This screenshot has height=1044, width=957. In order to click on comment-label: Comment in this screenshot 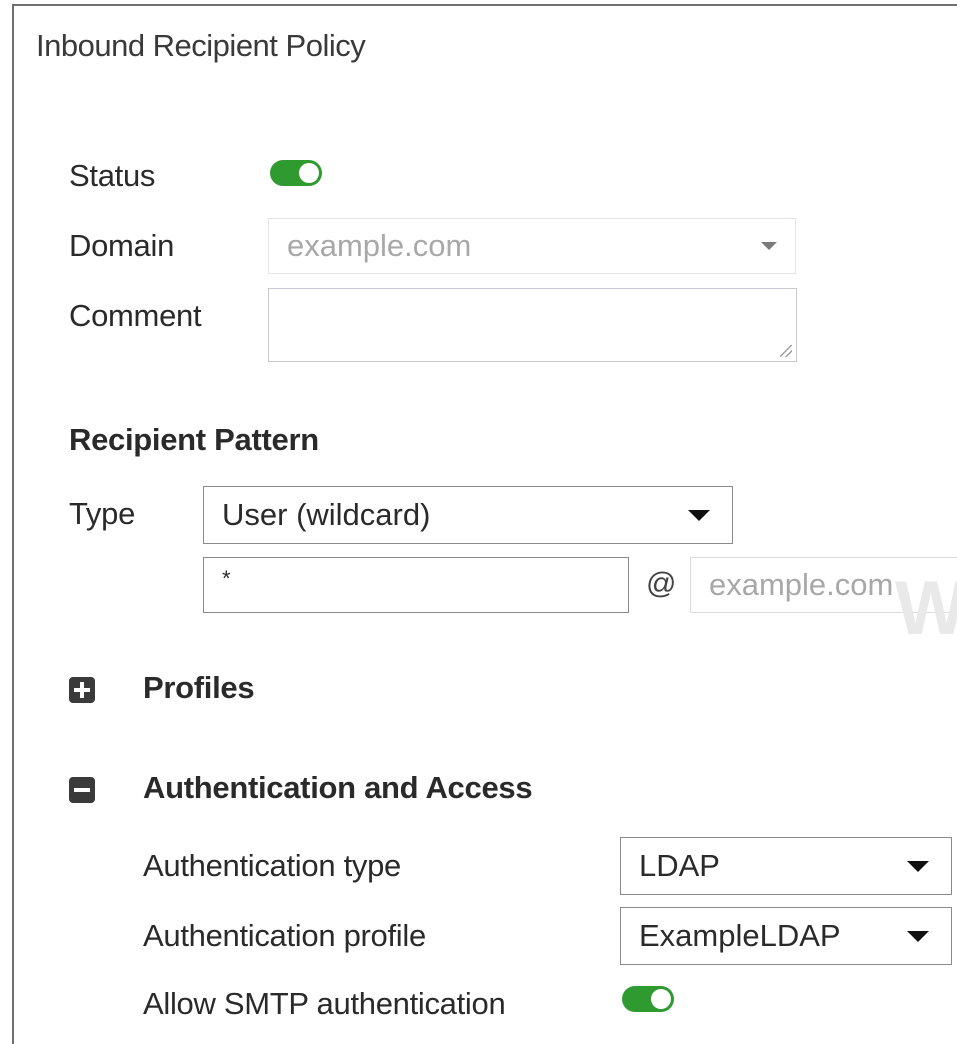, I will do `click(135, 315)`.